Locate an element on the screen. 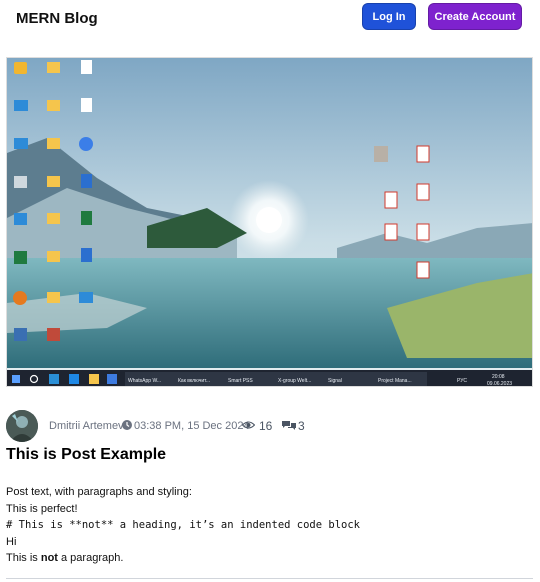 The height and width of the screenshot is (582, 540). post-views-count: 16 is located at coordinates (266, 426).